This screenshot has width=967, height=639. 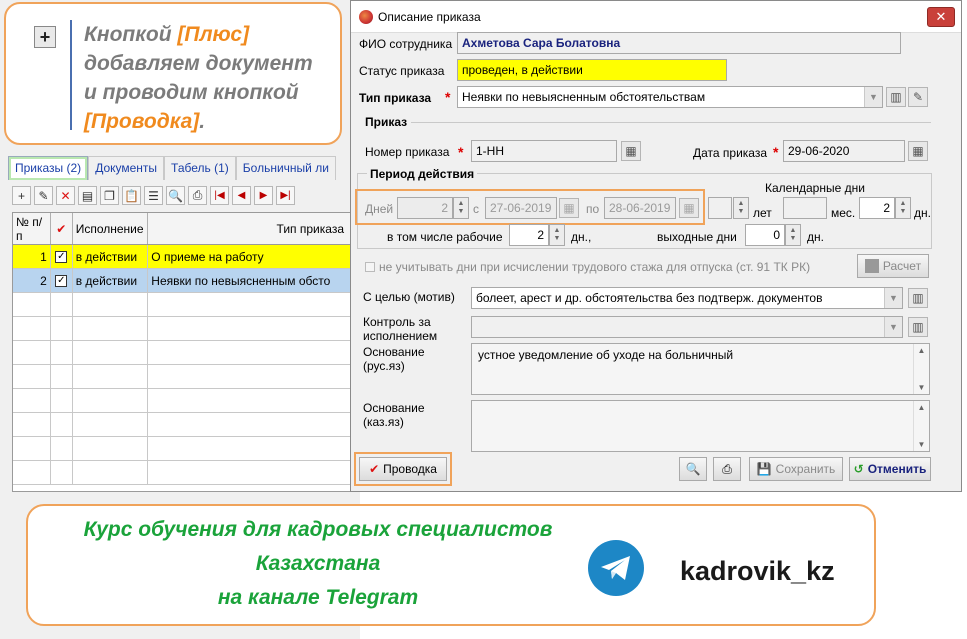 I want to click on col-status: Исполнение, so click(x=111, y=228).